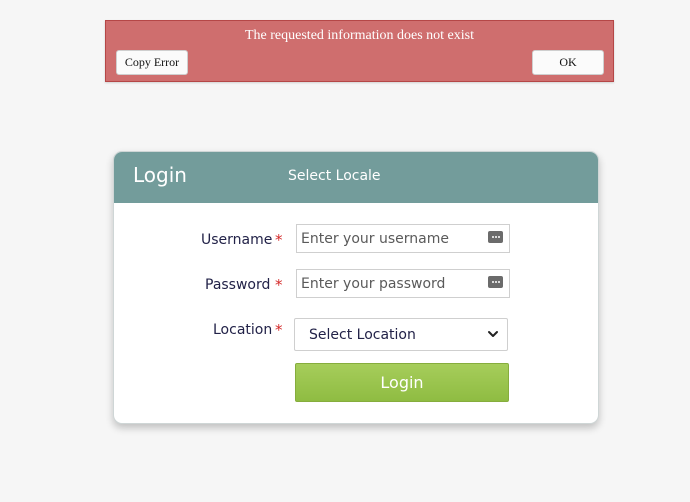 This screenshot has height=502, width=690. Describe the element at coordinates (403, 283) in the screenshot. I see `password-input` at that location.